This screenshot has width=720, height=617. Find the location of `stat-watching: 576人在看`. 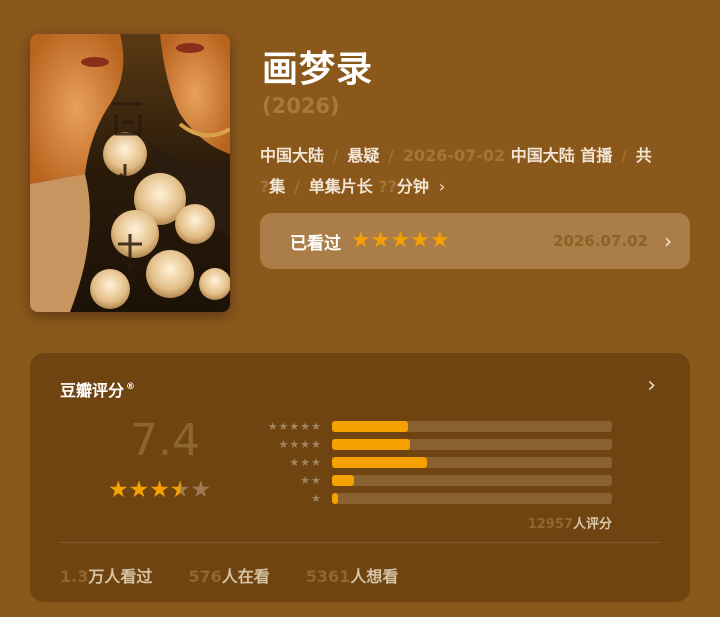

stat-watching: 576人在看 is located at coordinates (228, 575).